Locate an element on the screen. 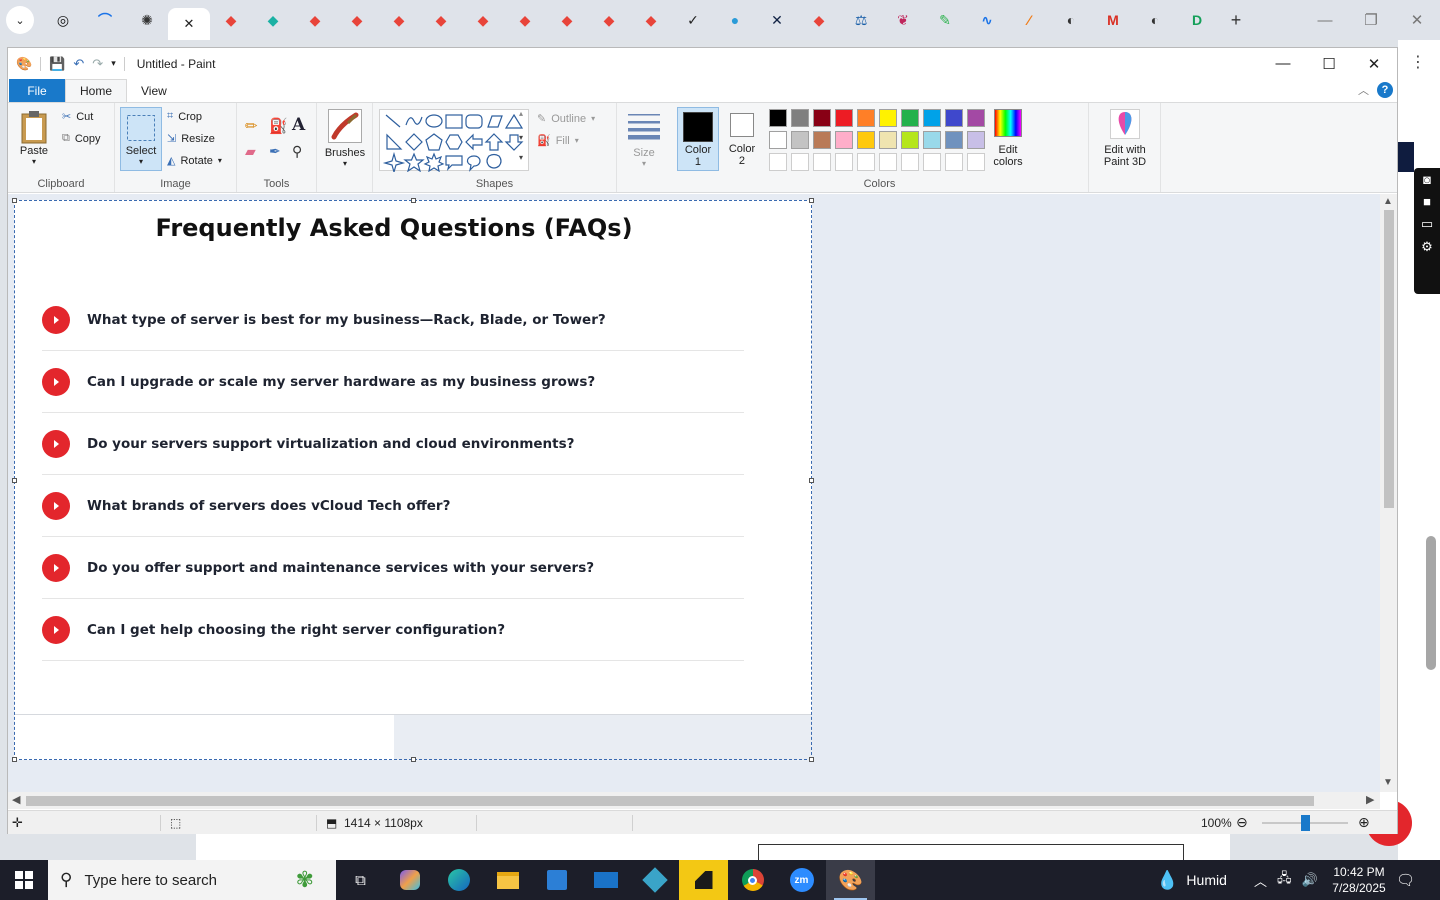  cube-app-icon is located at coordinates (654, 880).